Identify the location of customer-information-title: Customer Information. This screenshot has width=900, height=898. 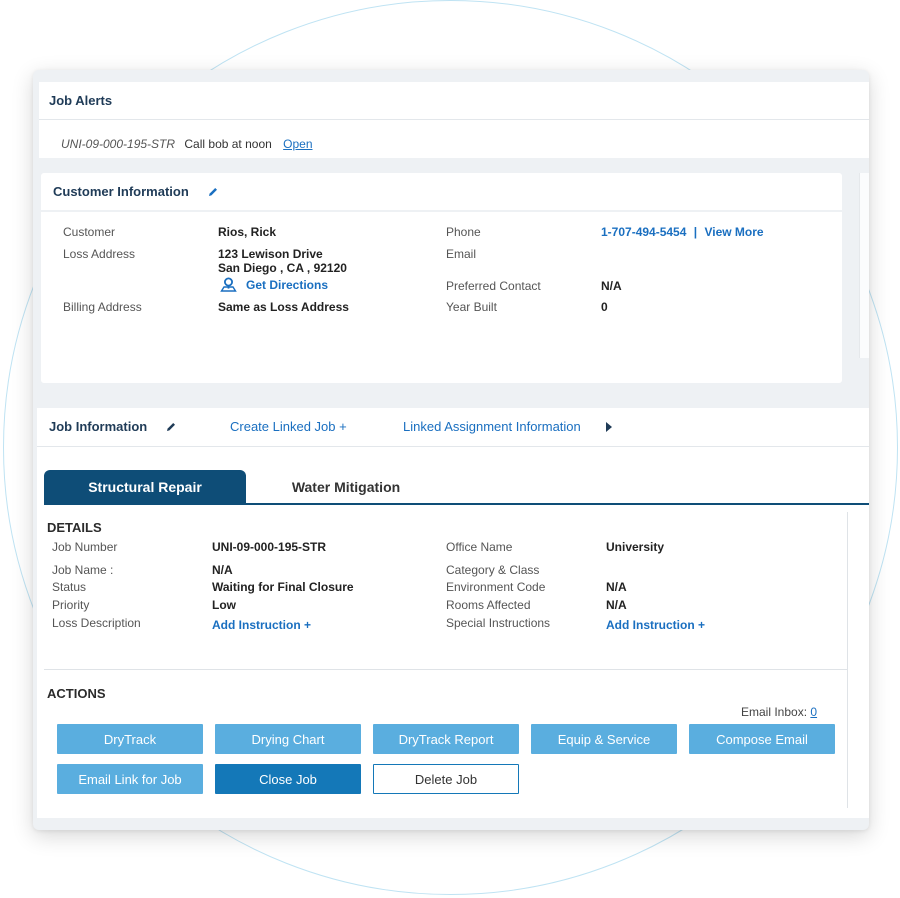
(121, 191).